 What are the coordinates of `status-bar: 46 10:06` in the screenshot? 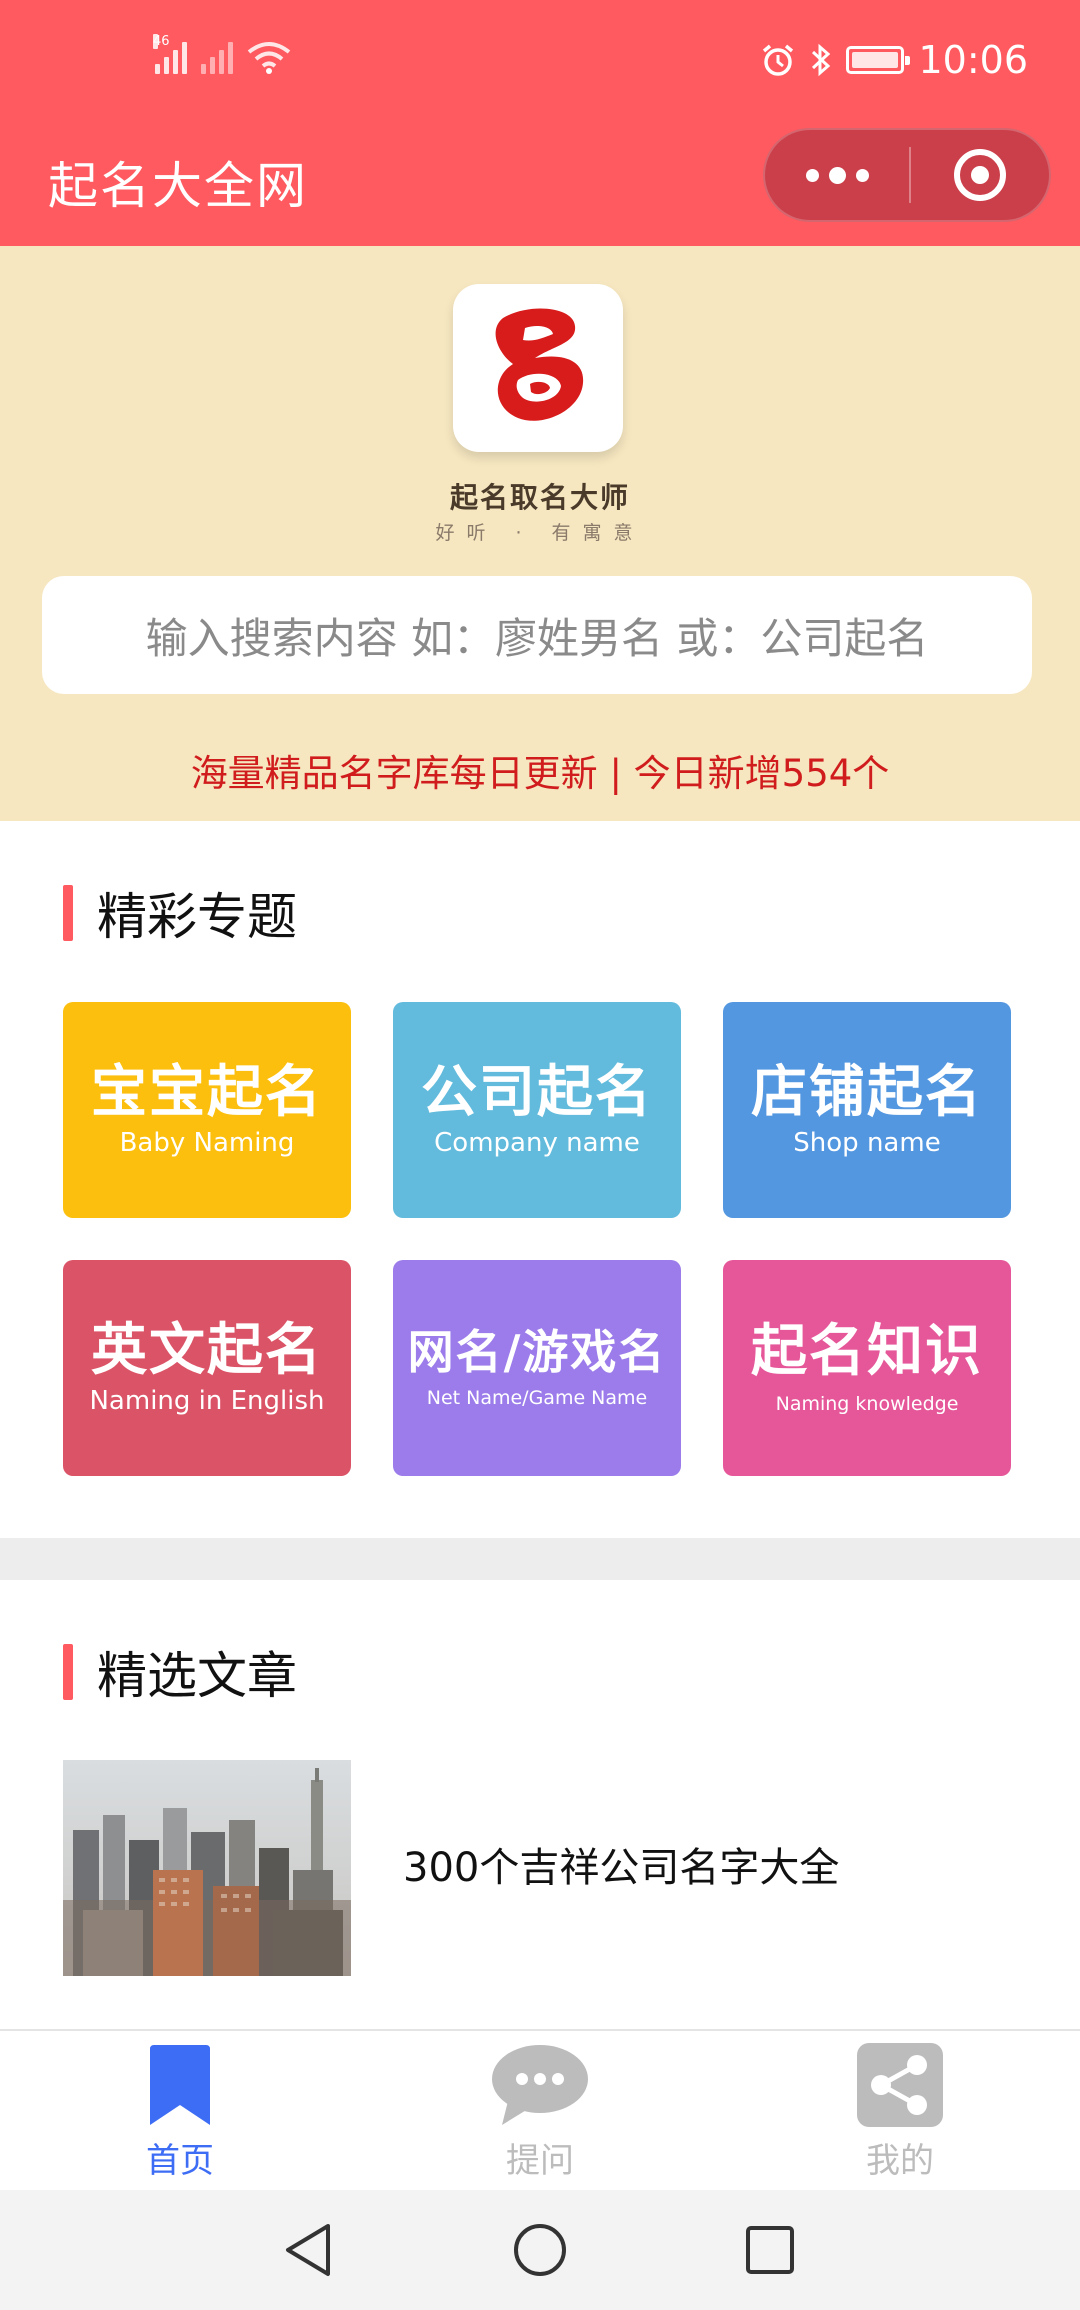 It's located at (540, 62).